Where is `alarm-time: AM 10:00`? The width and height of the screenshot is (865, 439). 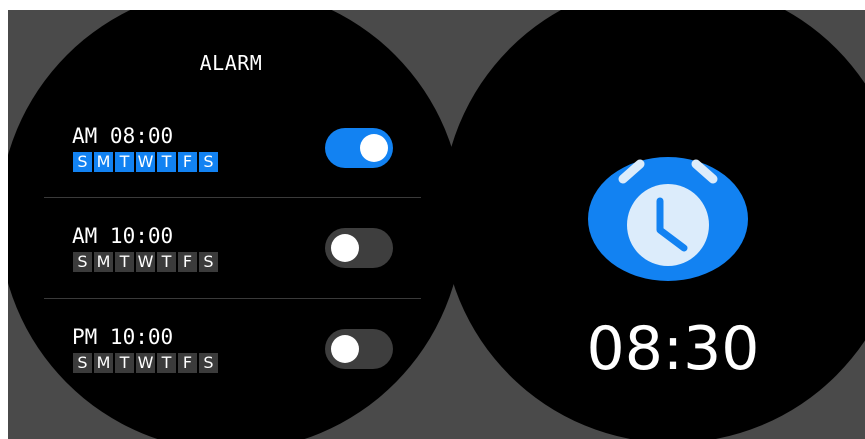 alarm-time: AM 10:00 is located at coordinates (123, 236).